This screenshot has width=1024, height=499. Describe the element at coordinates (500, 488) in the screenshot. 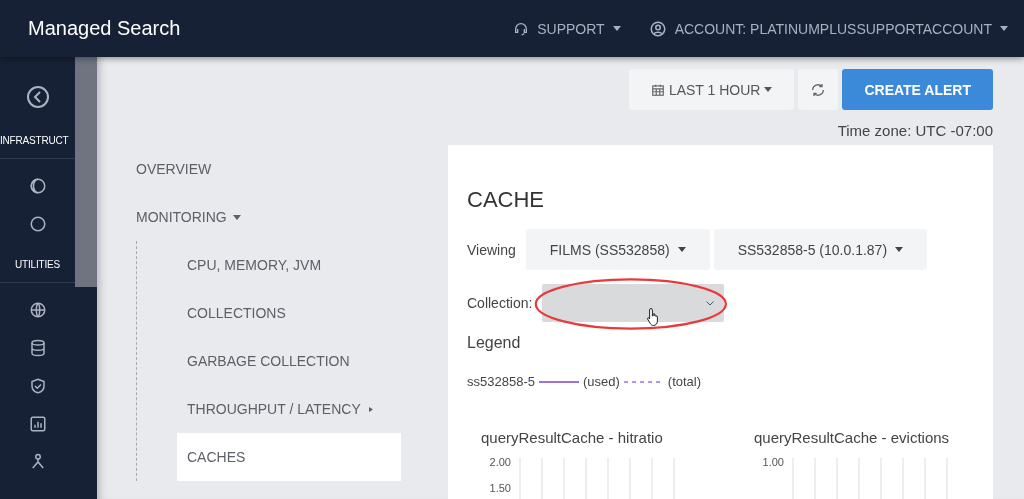

I see `axis-tick-label: 1.50` at that location.